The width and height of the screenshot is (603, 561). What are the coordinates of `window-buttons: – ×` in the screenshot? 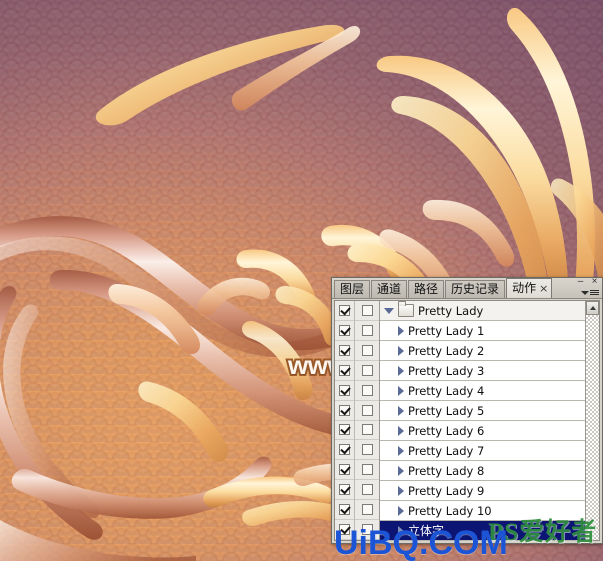 It's located at (587, 282).